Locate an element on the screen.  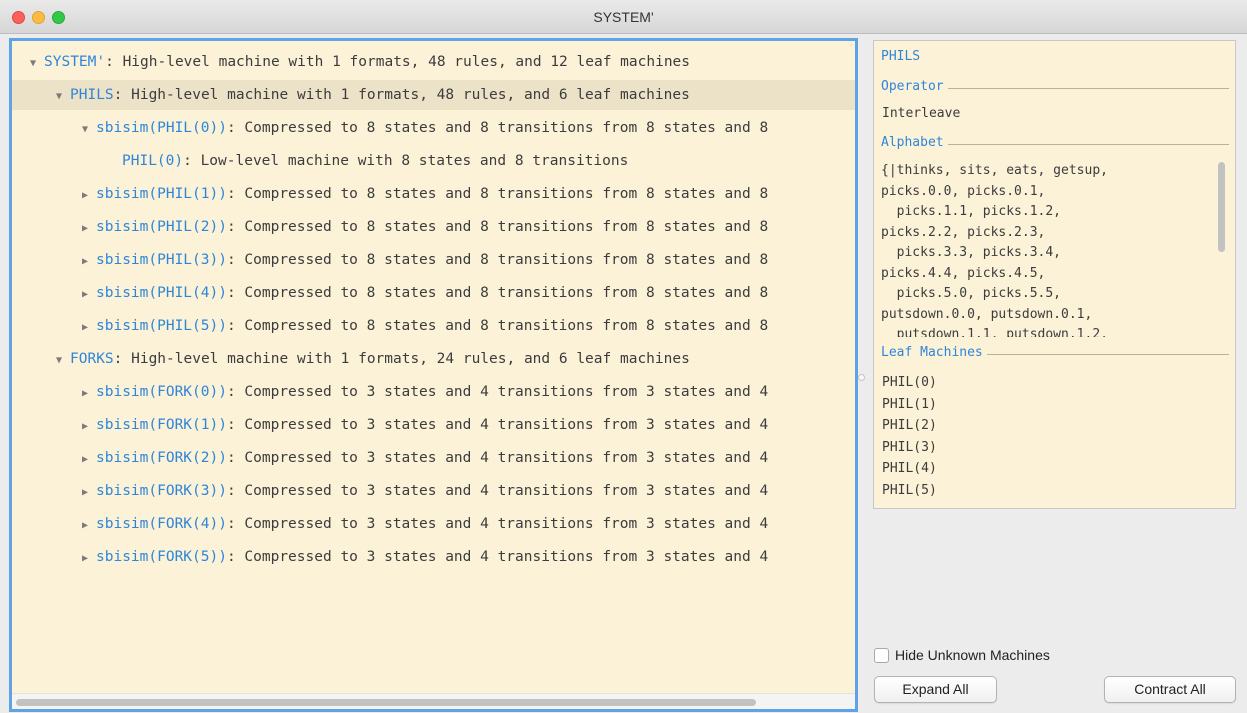
leaf-machine-item: PHIL(3) is located at coordinates (909, 448).